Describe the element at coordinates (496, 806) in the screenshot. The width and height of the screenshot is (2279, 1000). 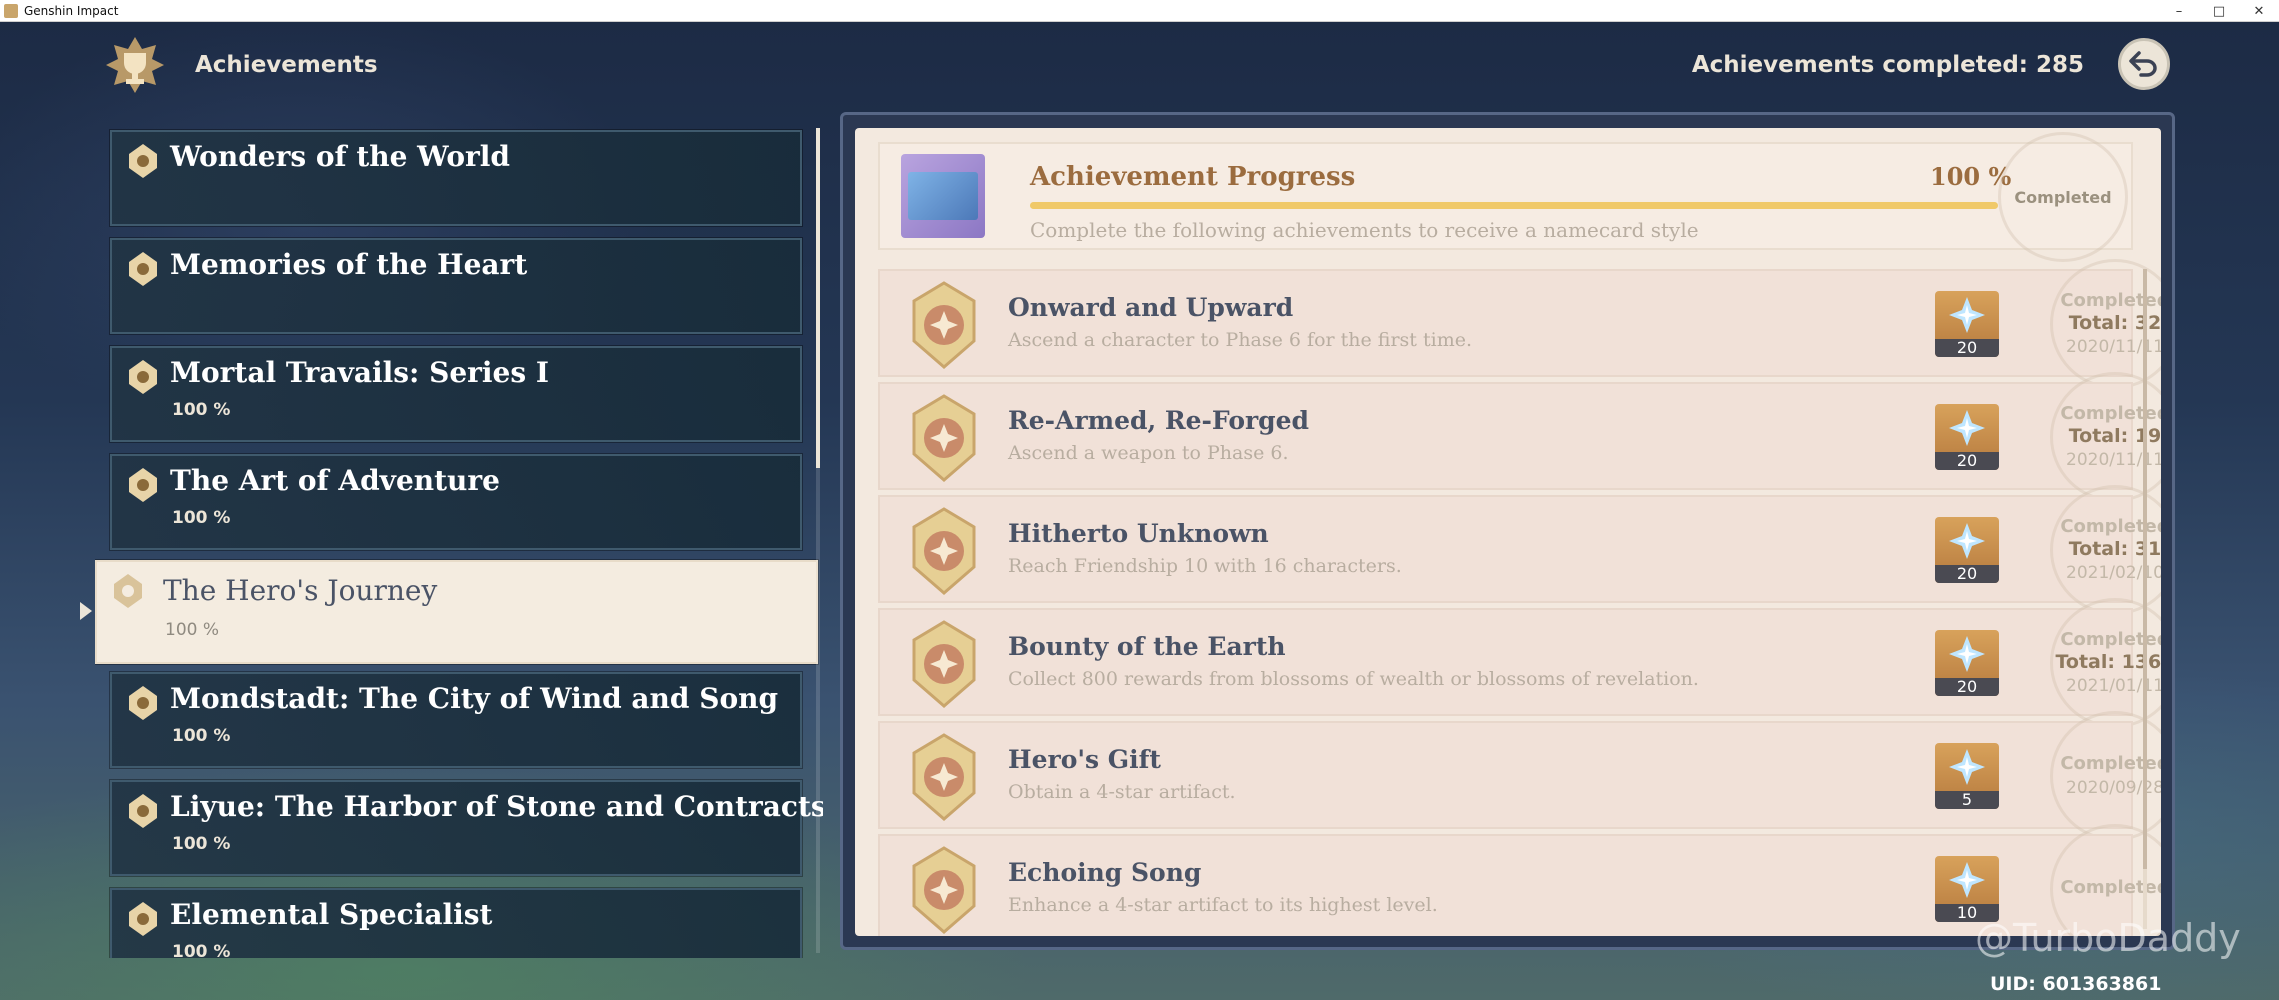
I see `category-name: Liyue: The Harbor of Stone and Contracts` at that location.